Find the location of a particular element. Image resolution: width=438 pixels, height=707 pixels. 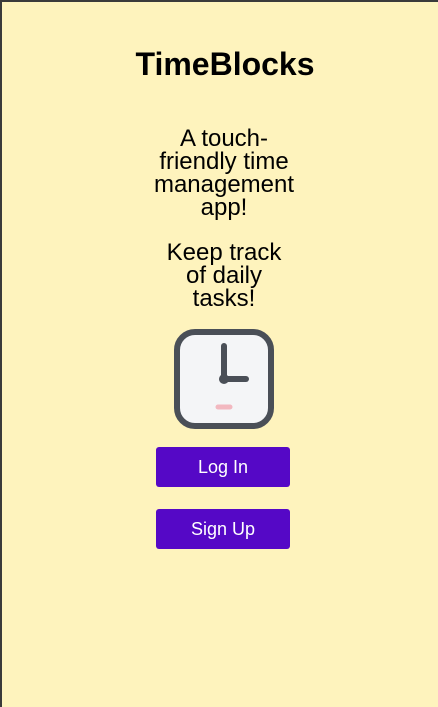

clock-icon is located at coordinates (224, 379).